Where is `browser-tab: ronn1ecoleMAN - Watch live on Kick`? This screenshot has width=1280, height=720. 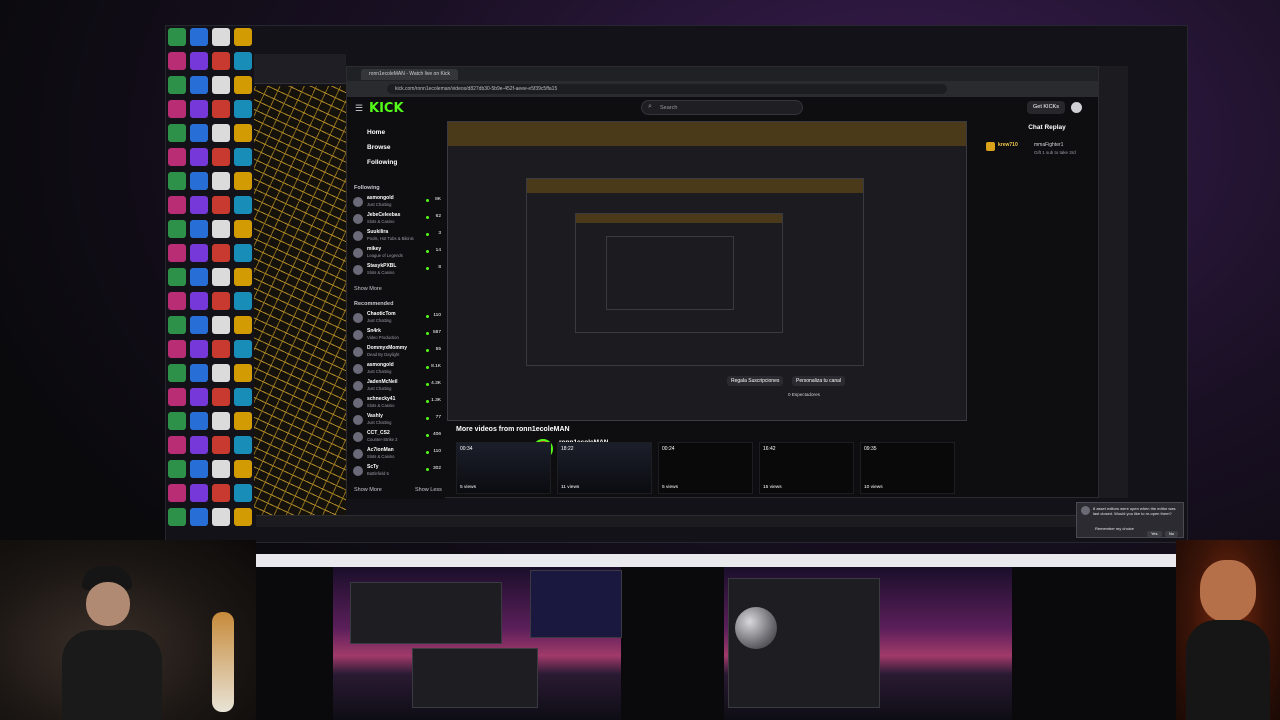
browser-tab: ronn1ecoleMAN - Watch live on Kick is located at coordinates (409, 74).